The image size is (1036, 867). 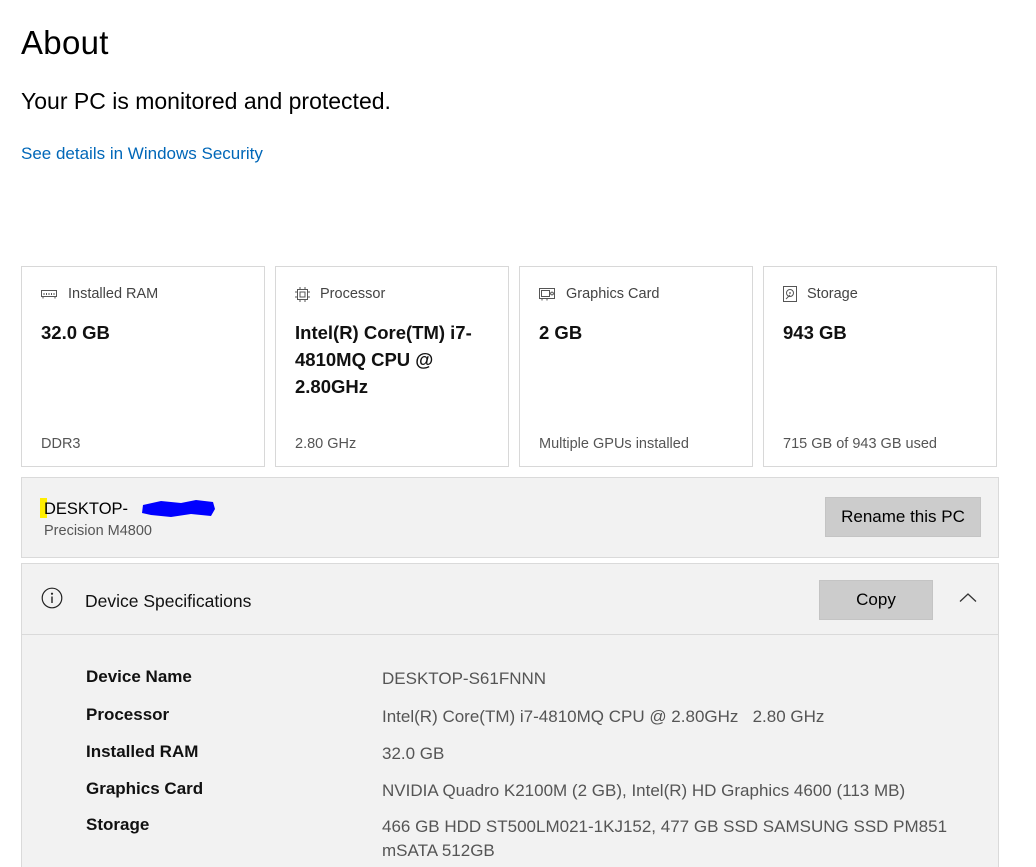 What do you see at coordinates (61, 444) in the screenshot?
I see `card-footer: DDR3` at bounding box center [61, 444].